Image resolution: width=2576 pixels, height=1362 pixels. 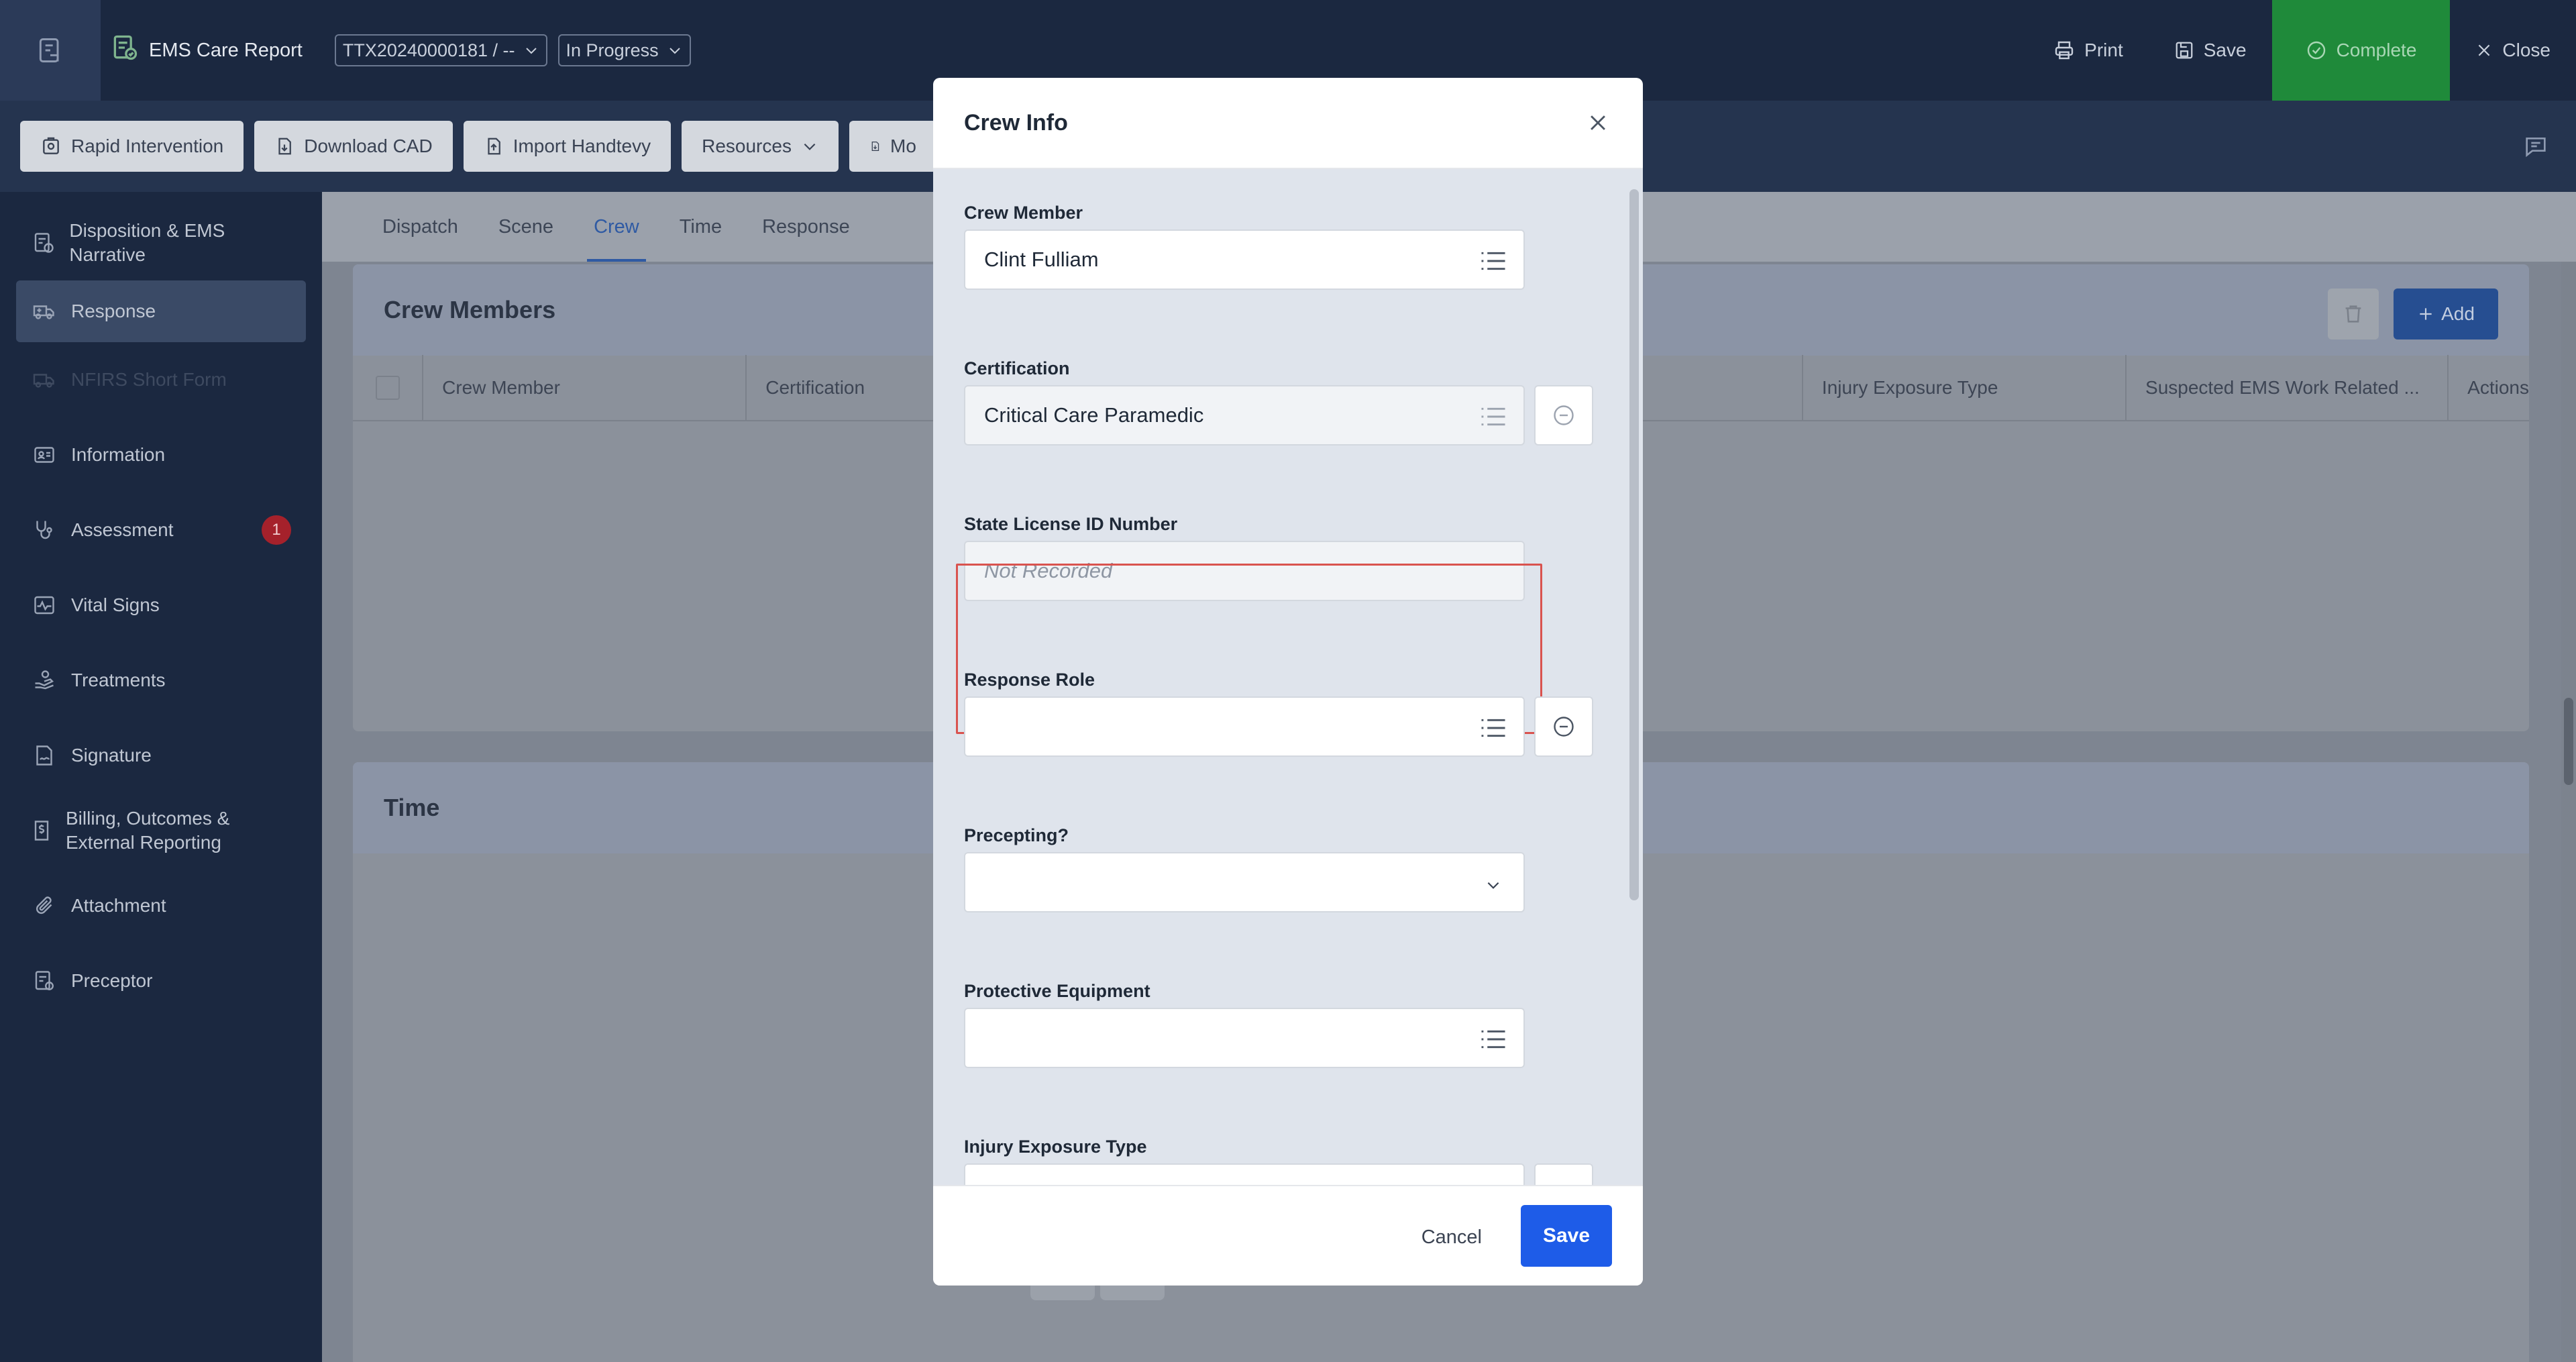 I want to click on chat-icon, so click(x=2535, y=148).